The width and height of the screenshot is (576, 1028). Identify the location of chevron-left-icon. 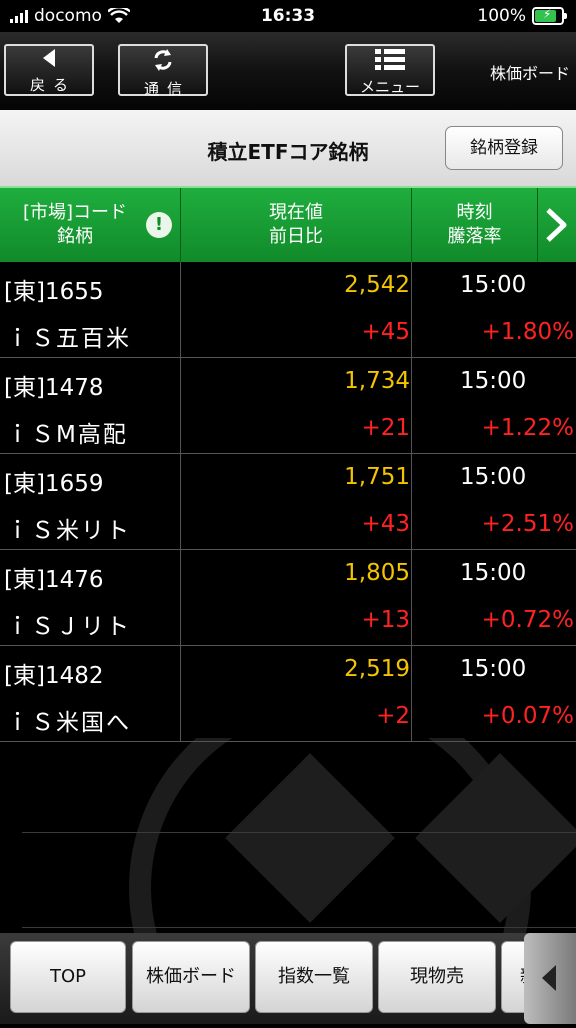
(549, 978).